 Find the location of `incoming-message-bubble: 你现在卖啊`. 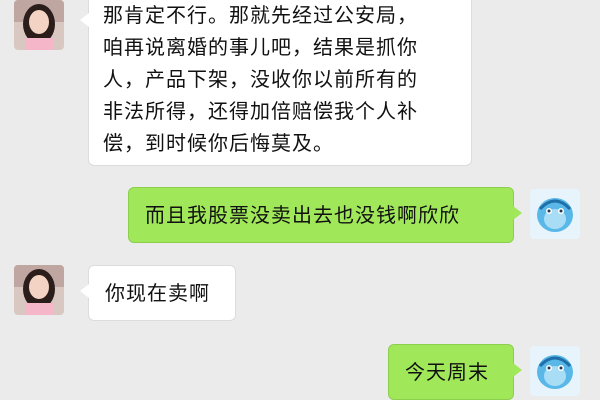

incoming-message-bubble: 你现在卖啊 is located at coordinates (158, 293).